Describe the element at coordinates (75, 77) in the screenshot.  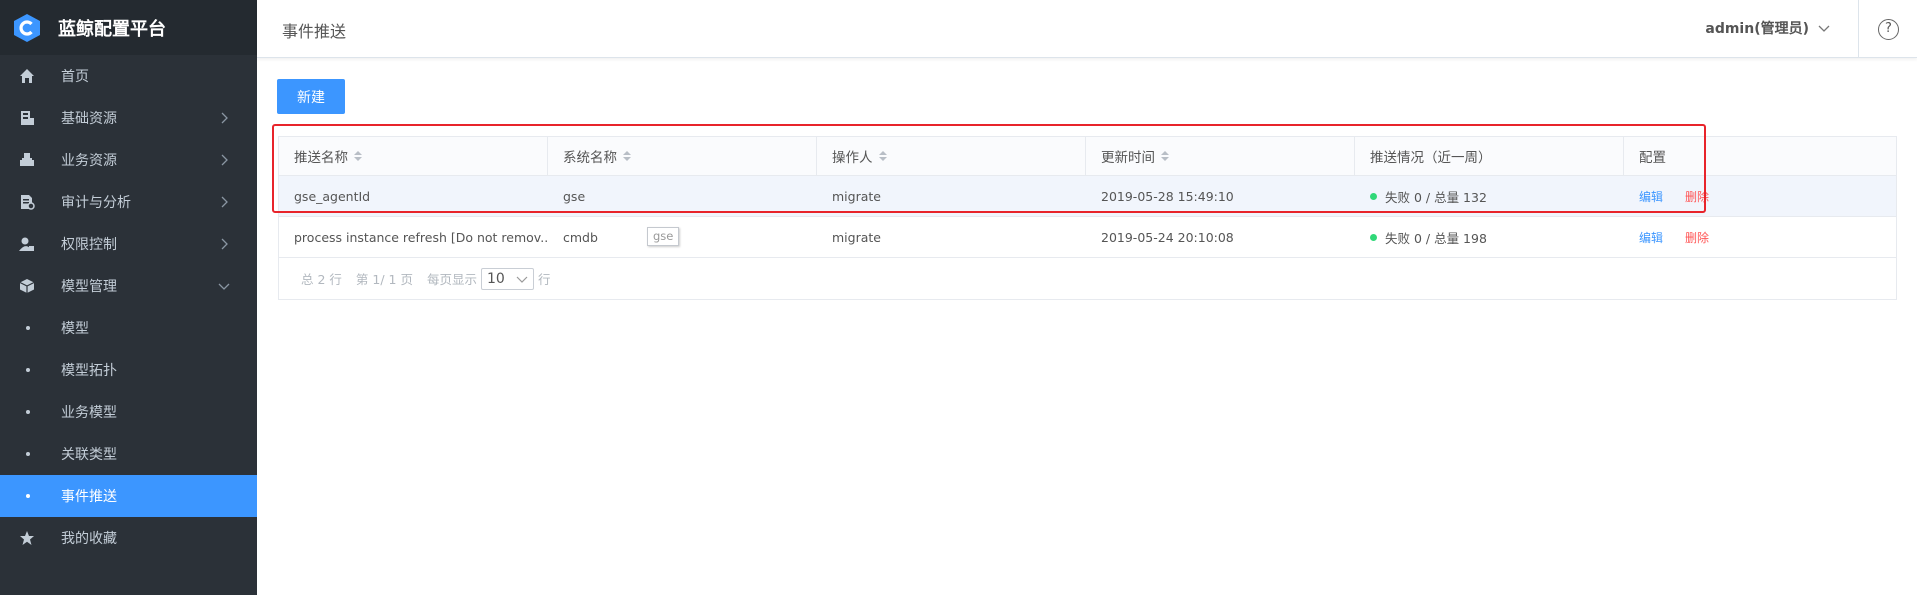
I see `sidebar-item-label: 首页` at that location.